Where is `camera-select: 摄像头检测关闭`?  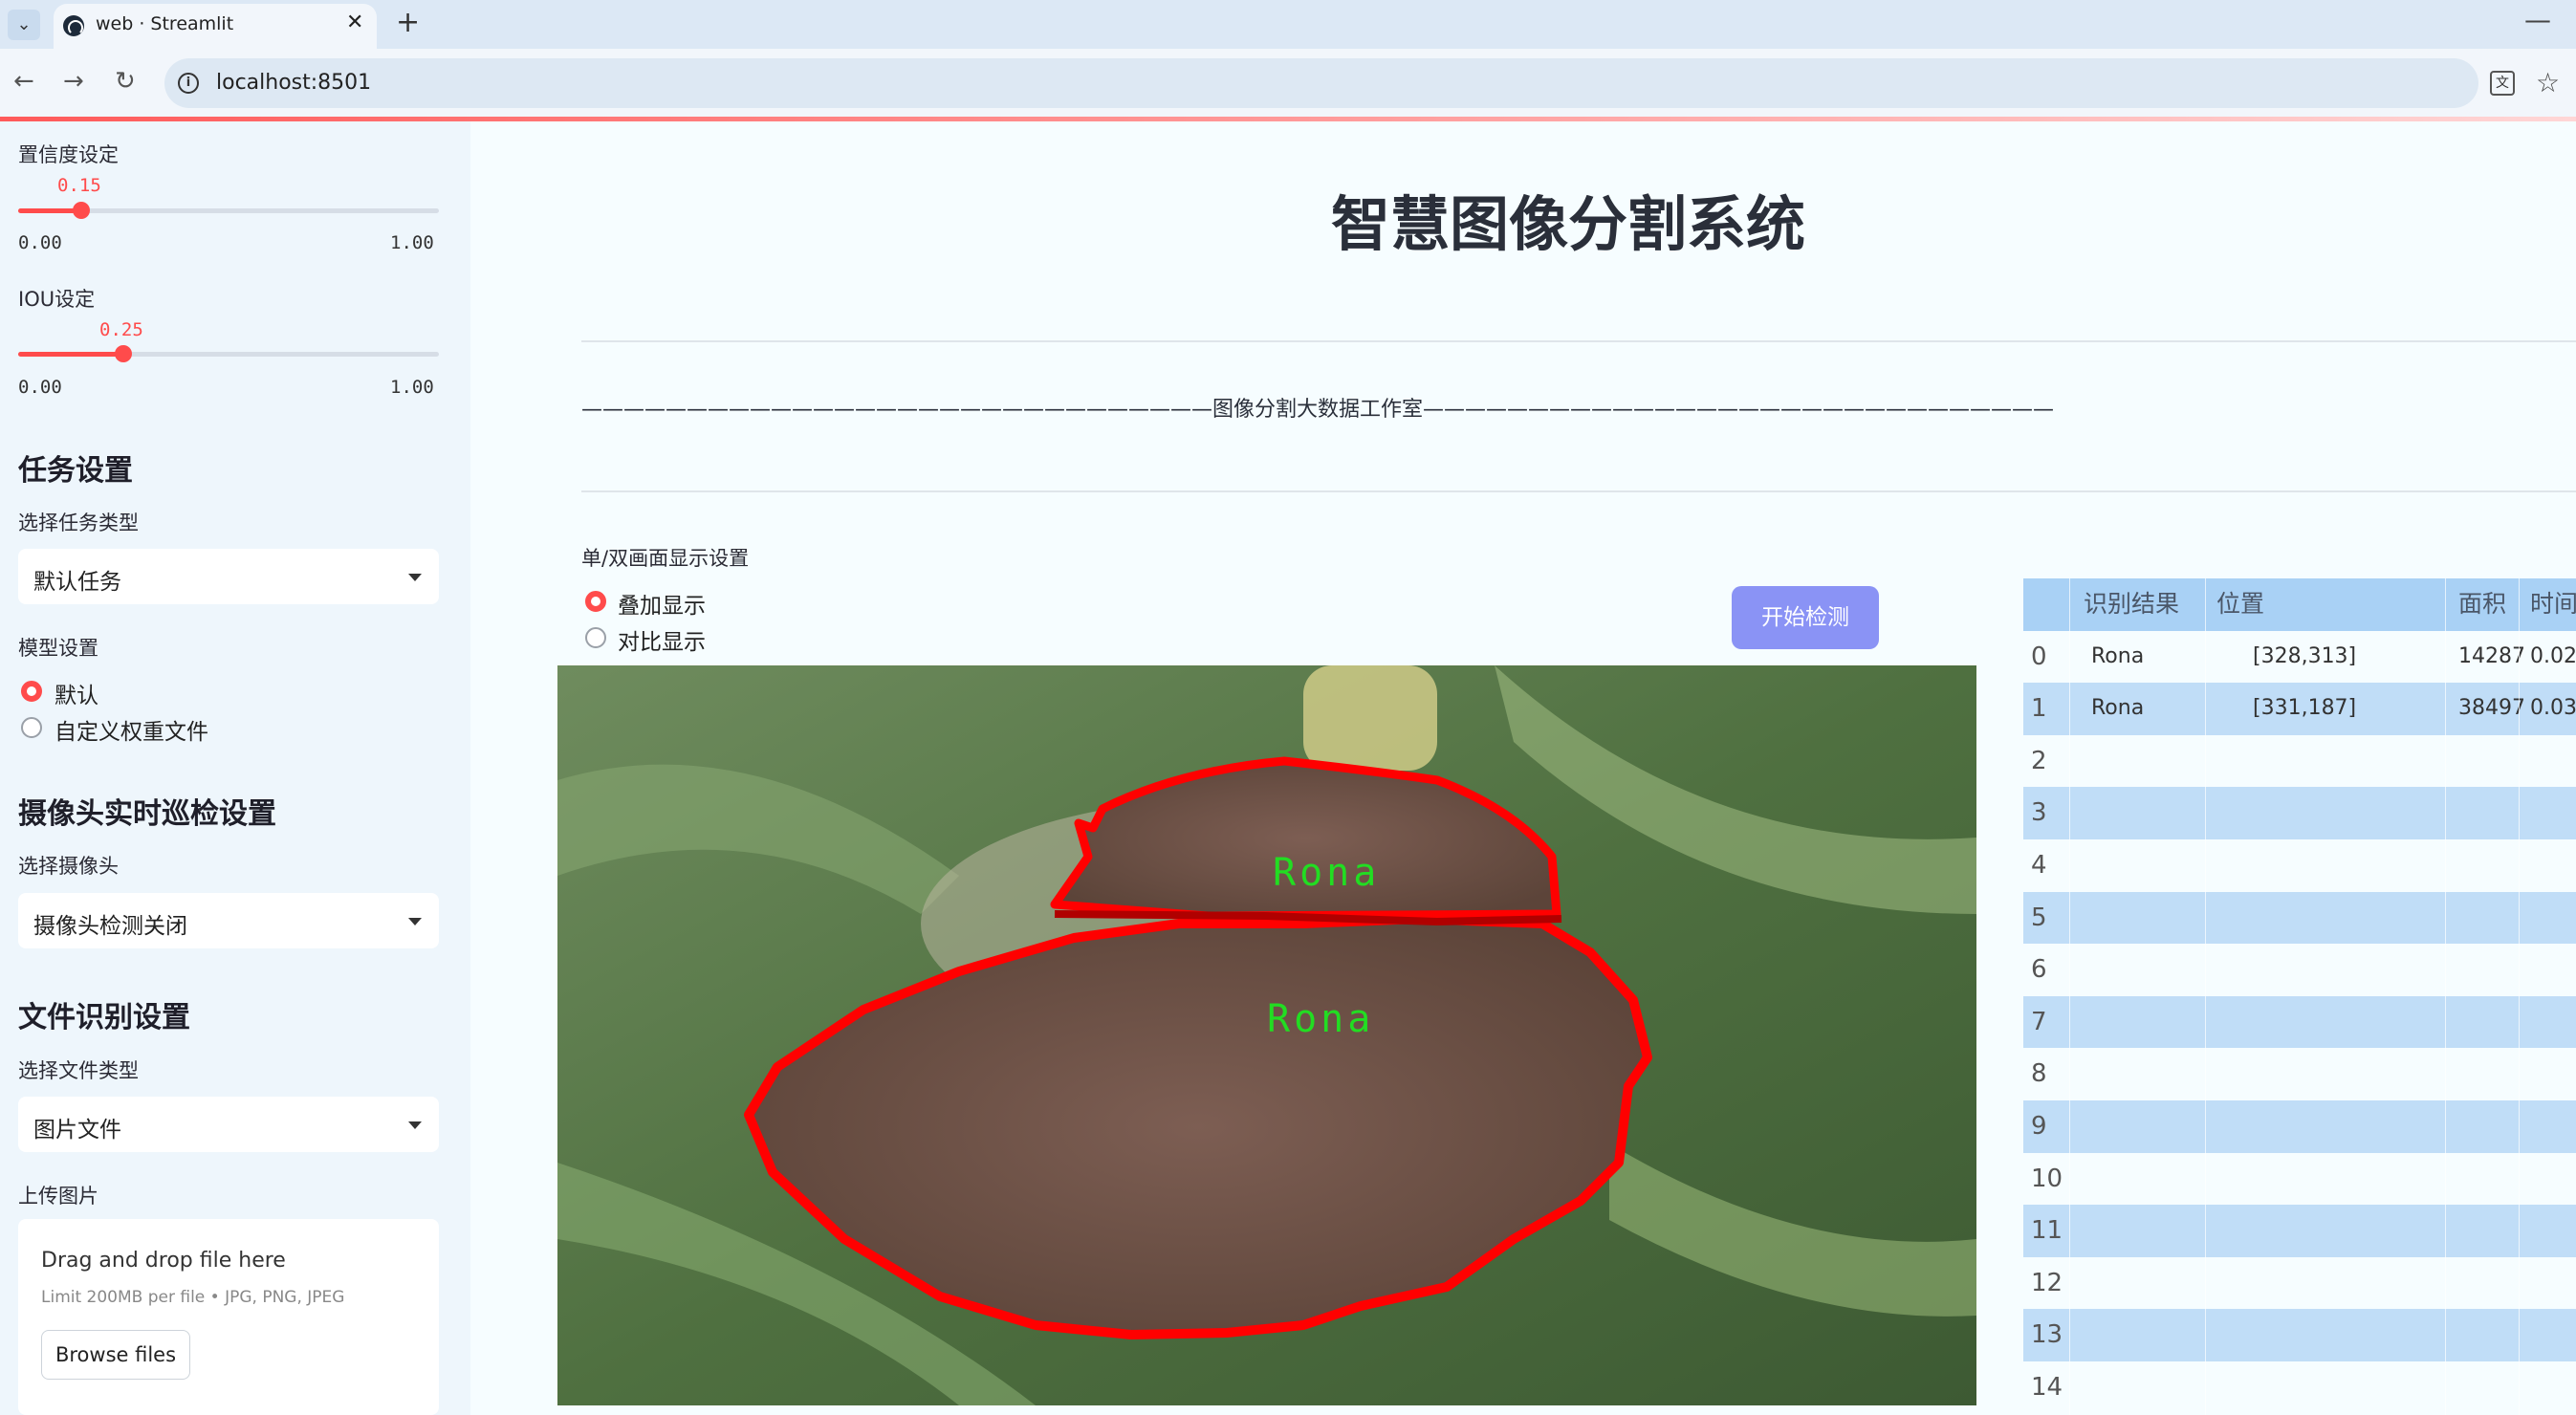
camera-select: 摄像头检测关闭 is located at coordinates (228, 920).